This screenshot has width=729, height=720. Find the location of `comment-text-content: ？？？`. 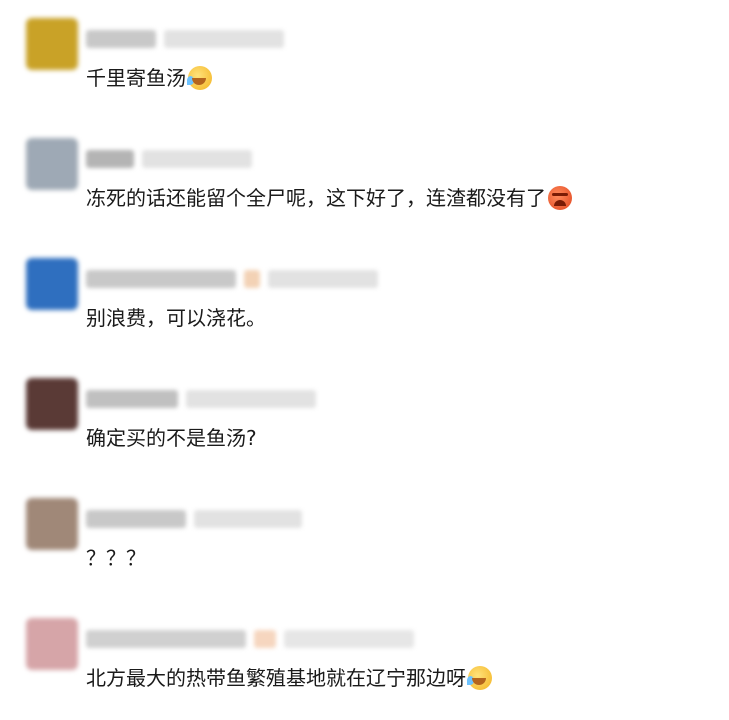

comment-text-content: ？？？ is located at coordinates (116, 558).